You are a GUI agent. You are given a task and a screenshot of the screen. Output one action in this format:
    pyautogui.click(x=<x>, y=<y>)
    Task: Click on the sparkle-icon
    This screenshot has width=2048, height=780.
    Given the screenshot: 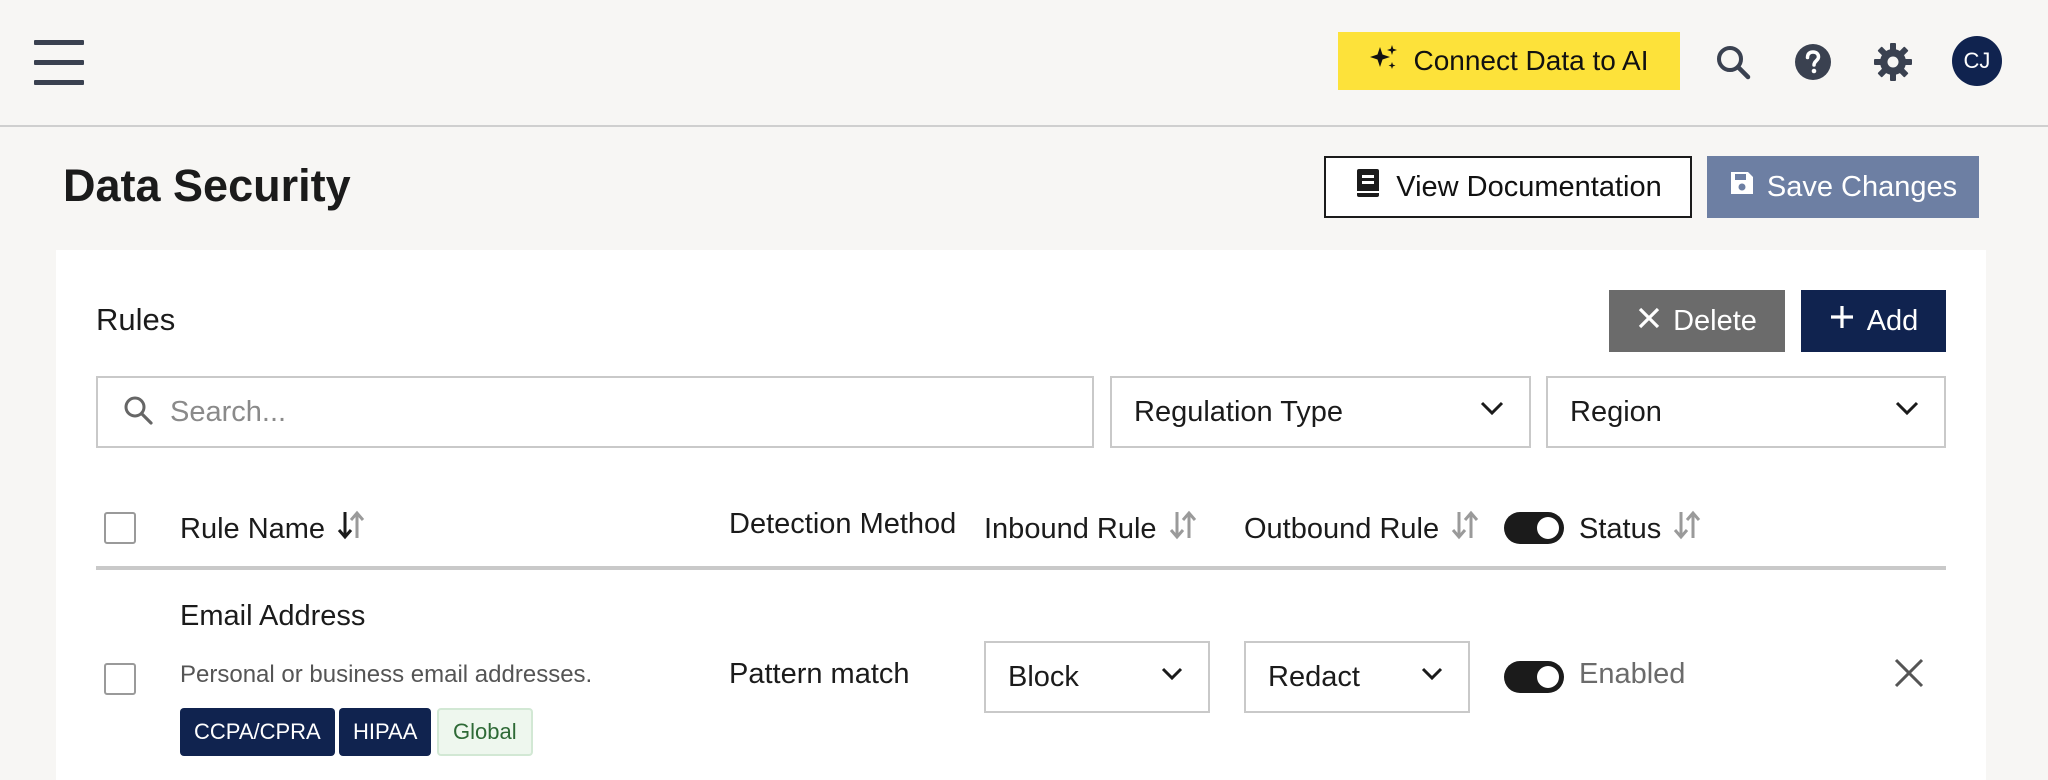 What is the action you would take?
    pyautogui.click(x=1384, y=61)
    